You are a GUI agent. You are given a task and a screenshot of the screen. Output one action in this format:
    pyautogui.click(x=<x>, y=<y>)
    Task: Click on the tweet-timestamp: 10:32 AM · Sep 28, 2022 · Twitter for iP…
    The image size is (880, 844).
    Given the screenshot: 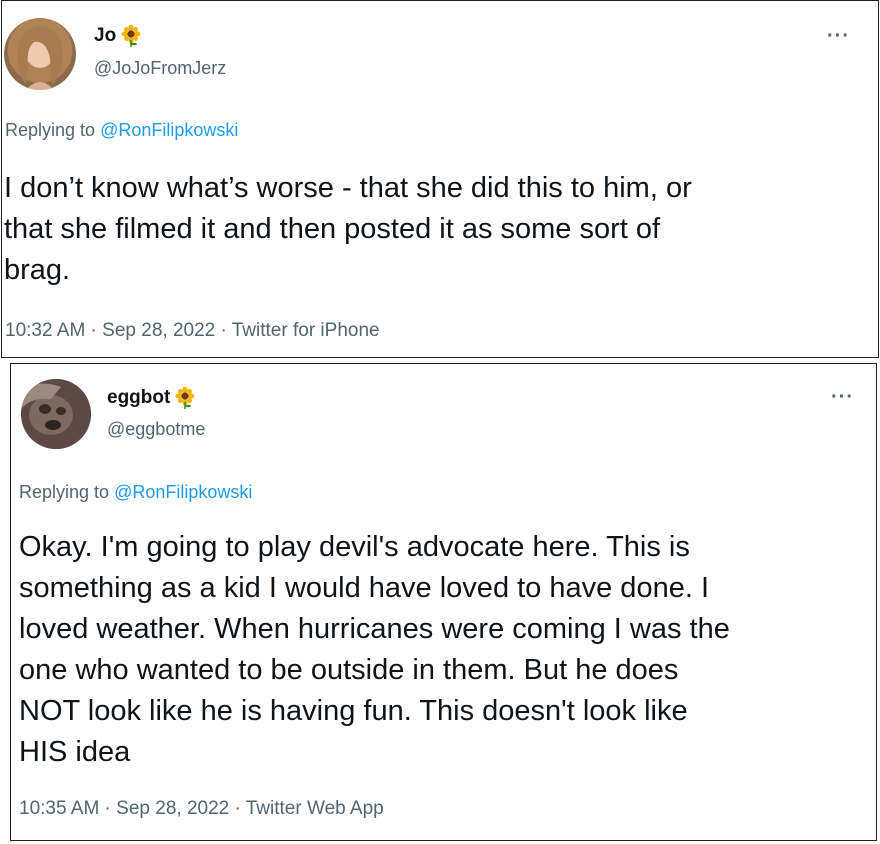 What is the action you would take?
    pyautogui.click(x=192, y=331)
    